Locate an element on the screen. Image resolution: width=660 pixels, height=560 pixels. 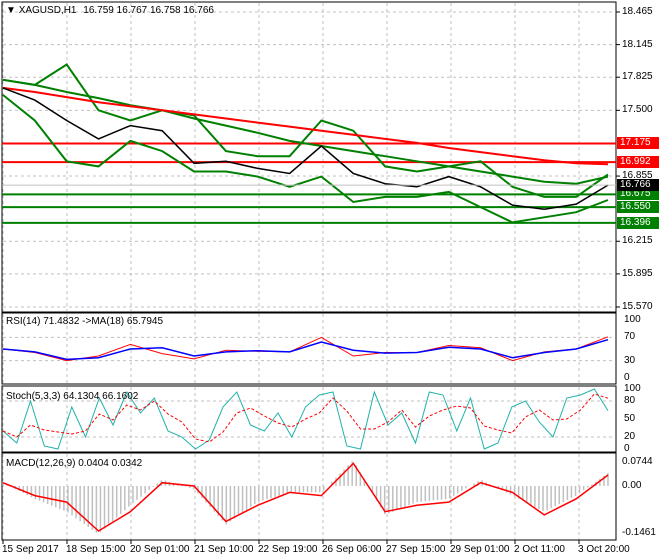
stoch-axis-label: 20 is located at coordinates (630, 436).